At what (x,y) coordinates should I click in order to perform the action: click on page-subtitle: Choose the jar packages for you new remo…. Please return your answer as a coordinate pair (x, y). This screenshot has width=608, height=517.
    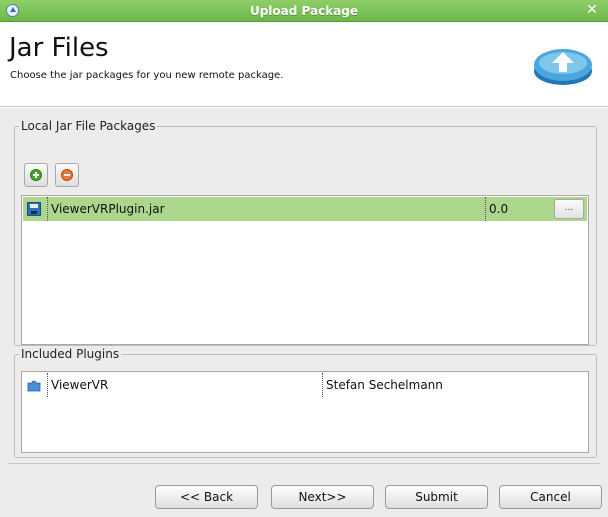
    Looking at the image, I should click on (147, 75).